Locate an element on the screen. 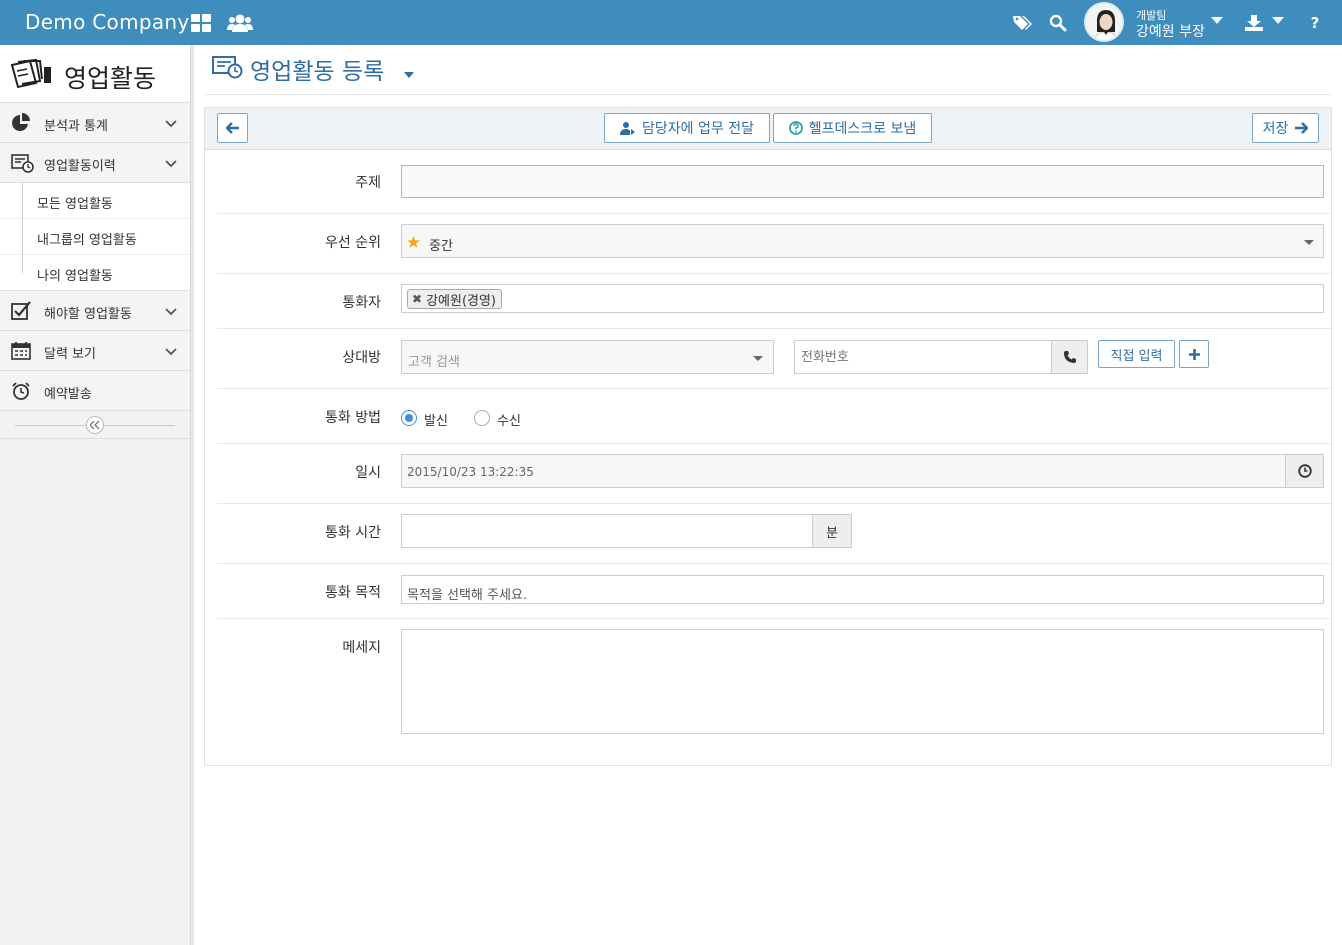 The height and width of the screenshot is (945, 1342). datetime-input: 2015/10/23 13:22:35 is located at coordinates (843, 471).